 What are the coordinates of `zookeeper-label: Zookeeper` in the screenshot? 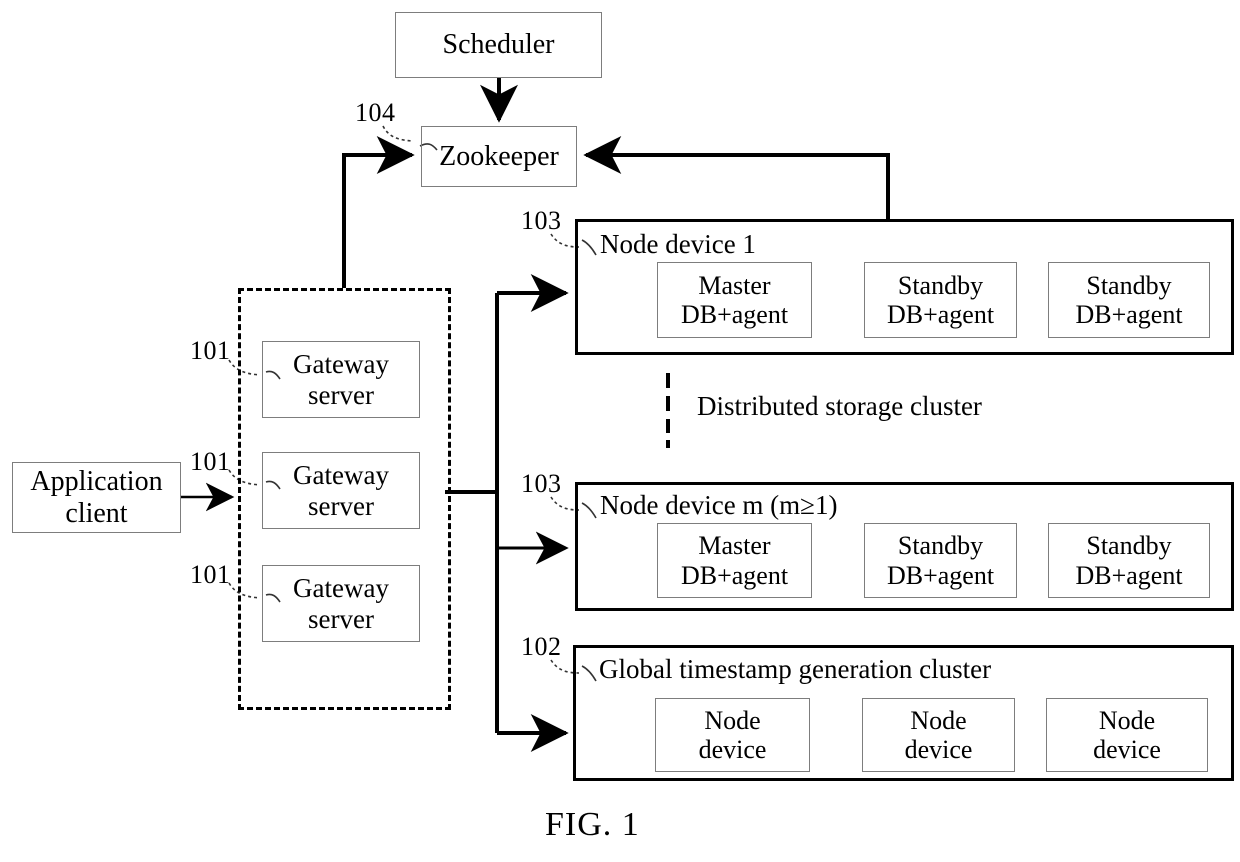 It's located at (499, 156).